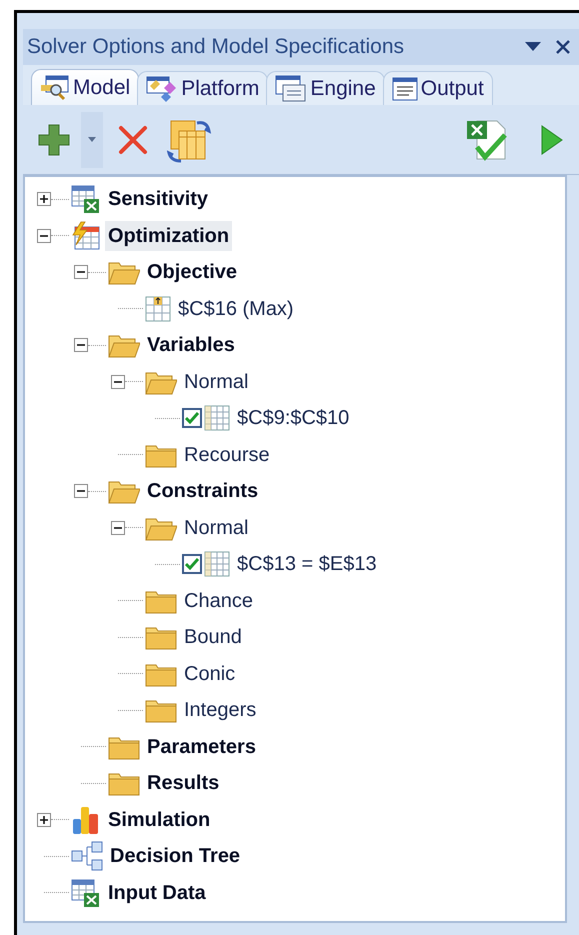 This screenshot has width=579, height=935. I want to click on tree-item: Bound, so click(213, 637).